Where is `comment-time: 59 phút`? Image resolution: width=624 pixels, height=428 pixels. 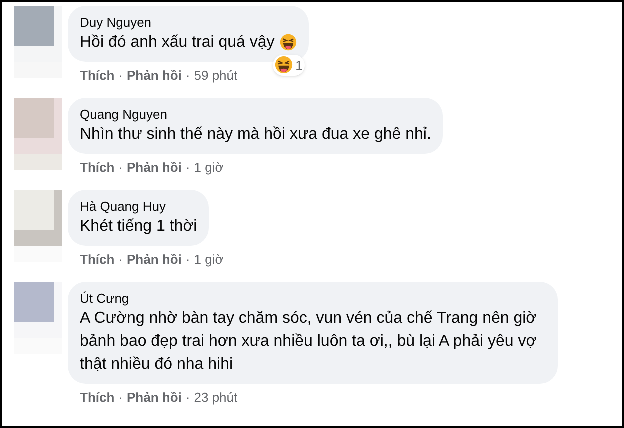 comment-time: 59 phút is located at coordinates (216, 76).